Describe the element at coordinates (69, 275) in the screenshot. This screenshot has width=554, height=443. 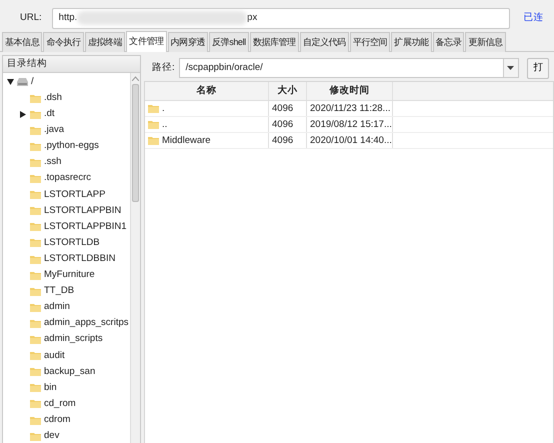
I see `tree-item: MyFurniture` at that location.